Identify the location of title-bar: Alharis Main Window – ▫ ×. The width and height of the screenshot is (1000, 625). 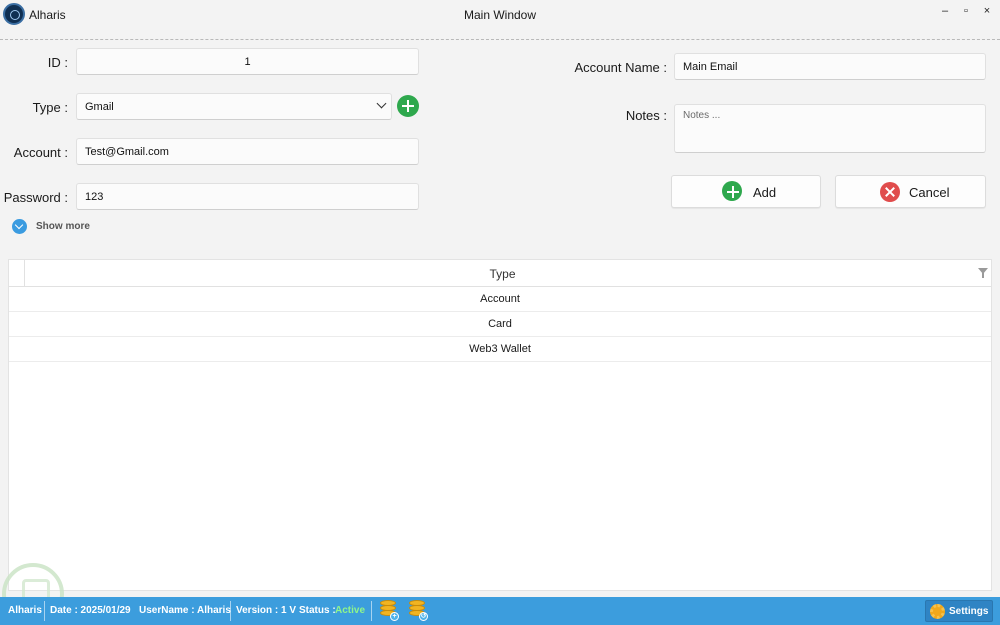
(500, 15).